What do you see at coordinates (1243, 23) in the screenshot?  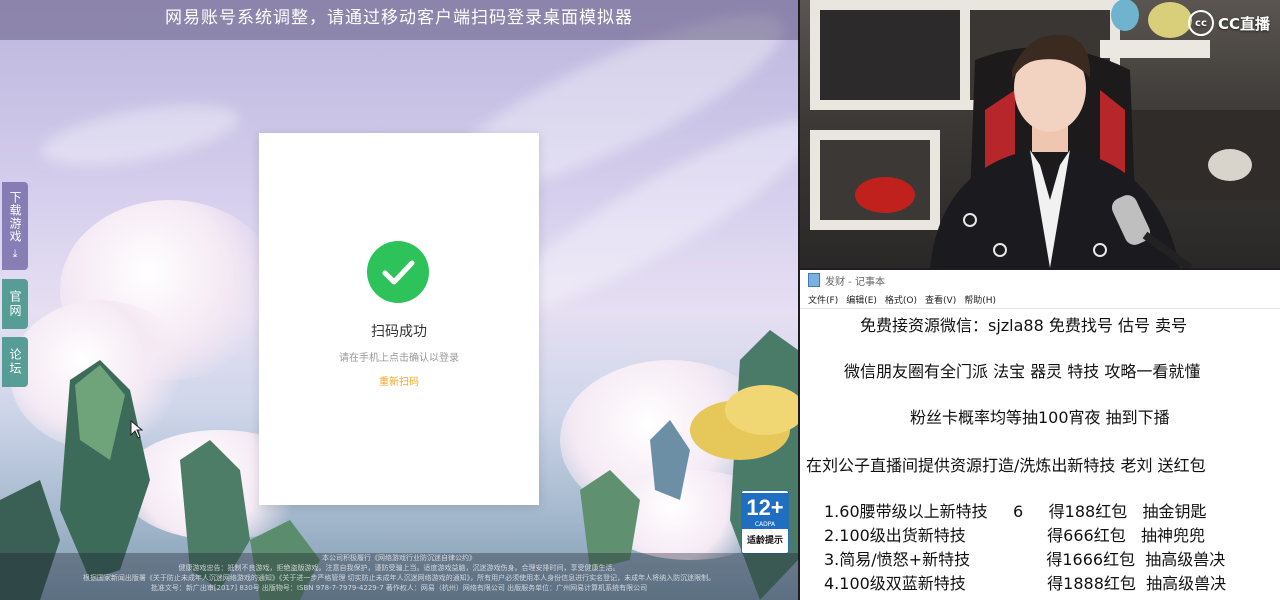 I see `cc-logo-text: CC直播` at bounding box center [1243, 23].